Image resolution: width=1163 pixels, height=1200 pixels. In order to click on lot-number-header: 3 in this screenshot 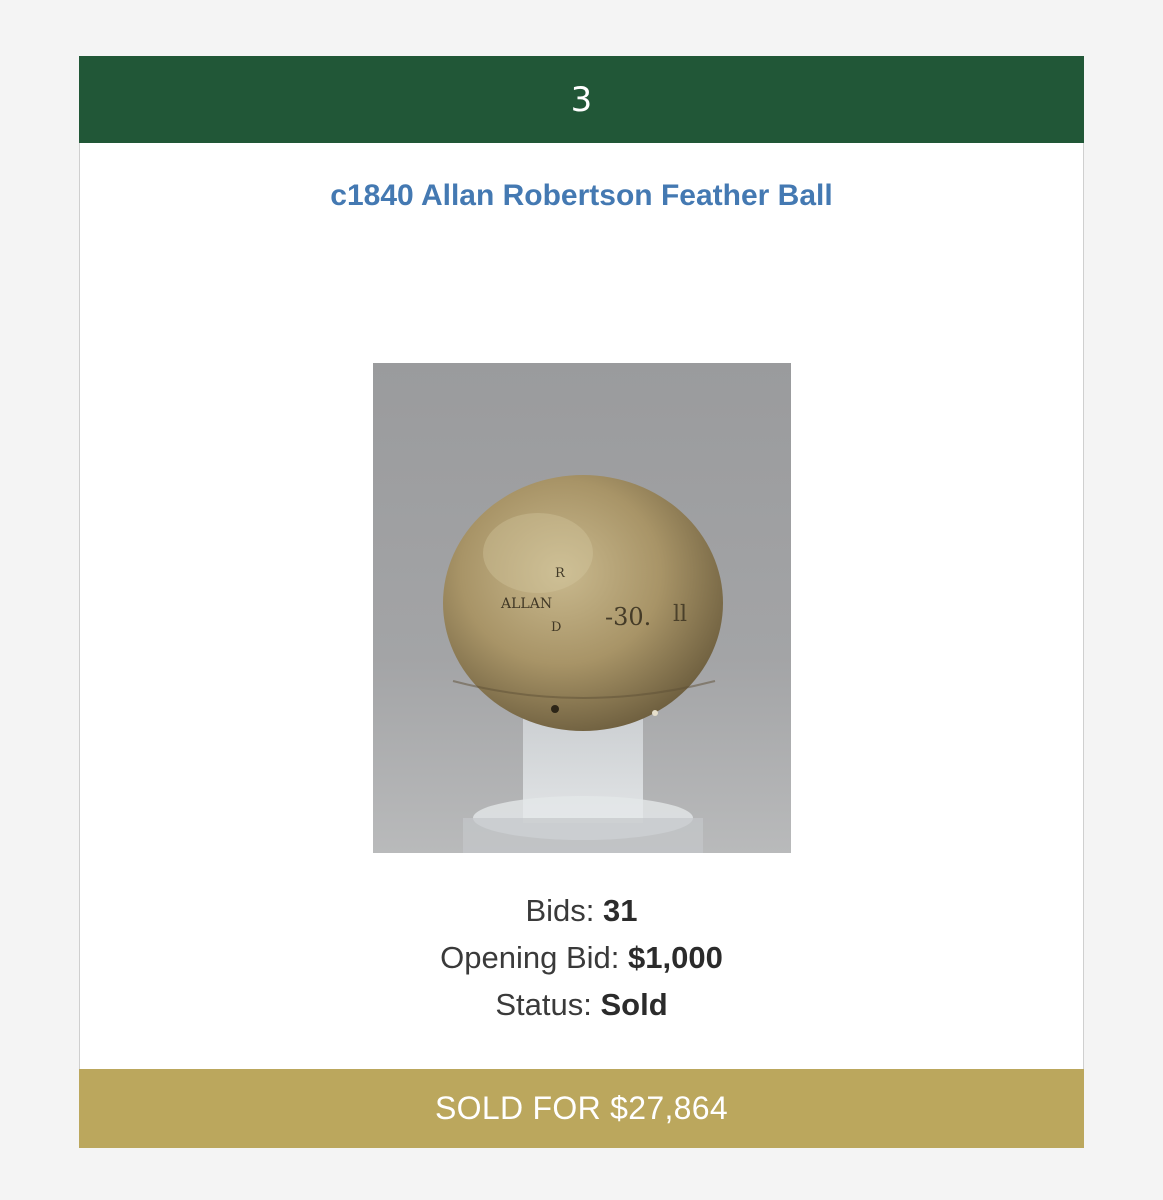, I will do `click(581, 99)`.